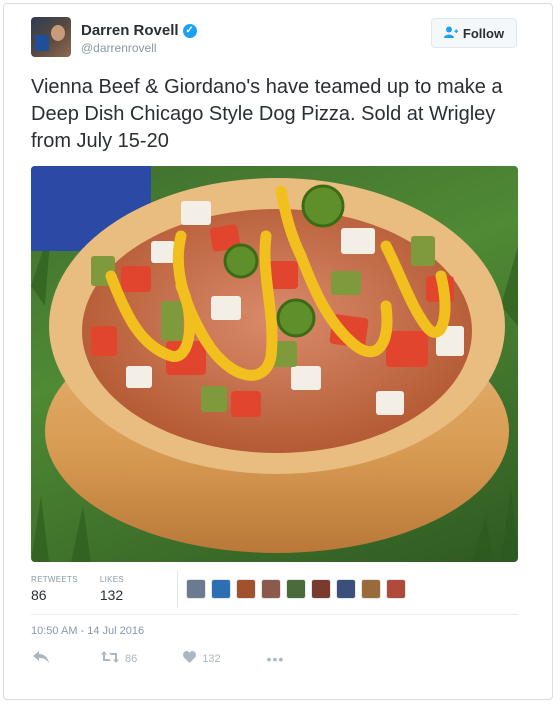  Describe the element at coordinates (131, 658) in the screenshot. I see `retweet-count: 86` at that location.